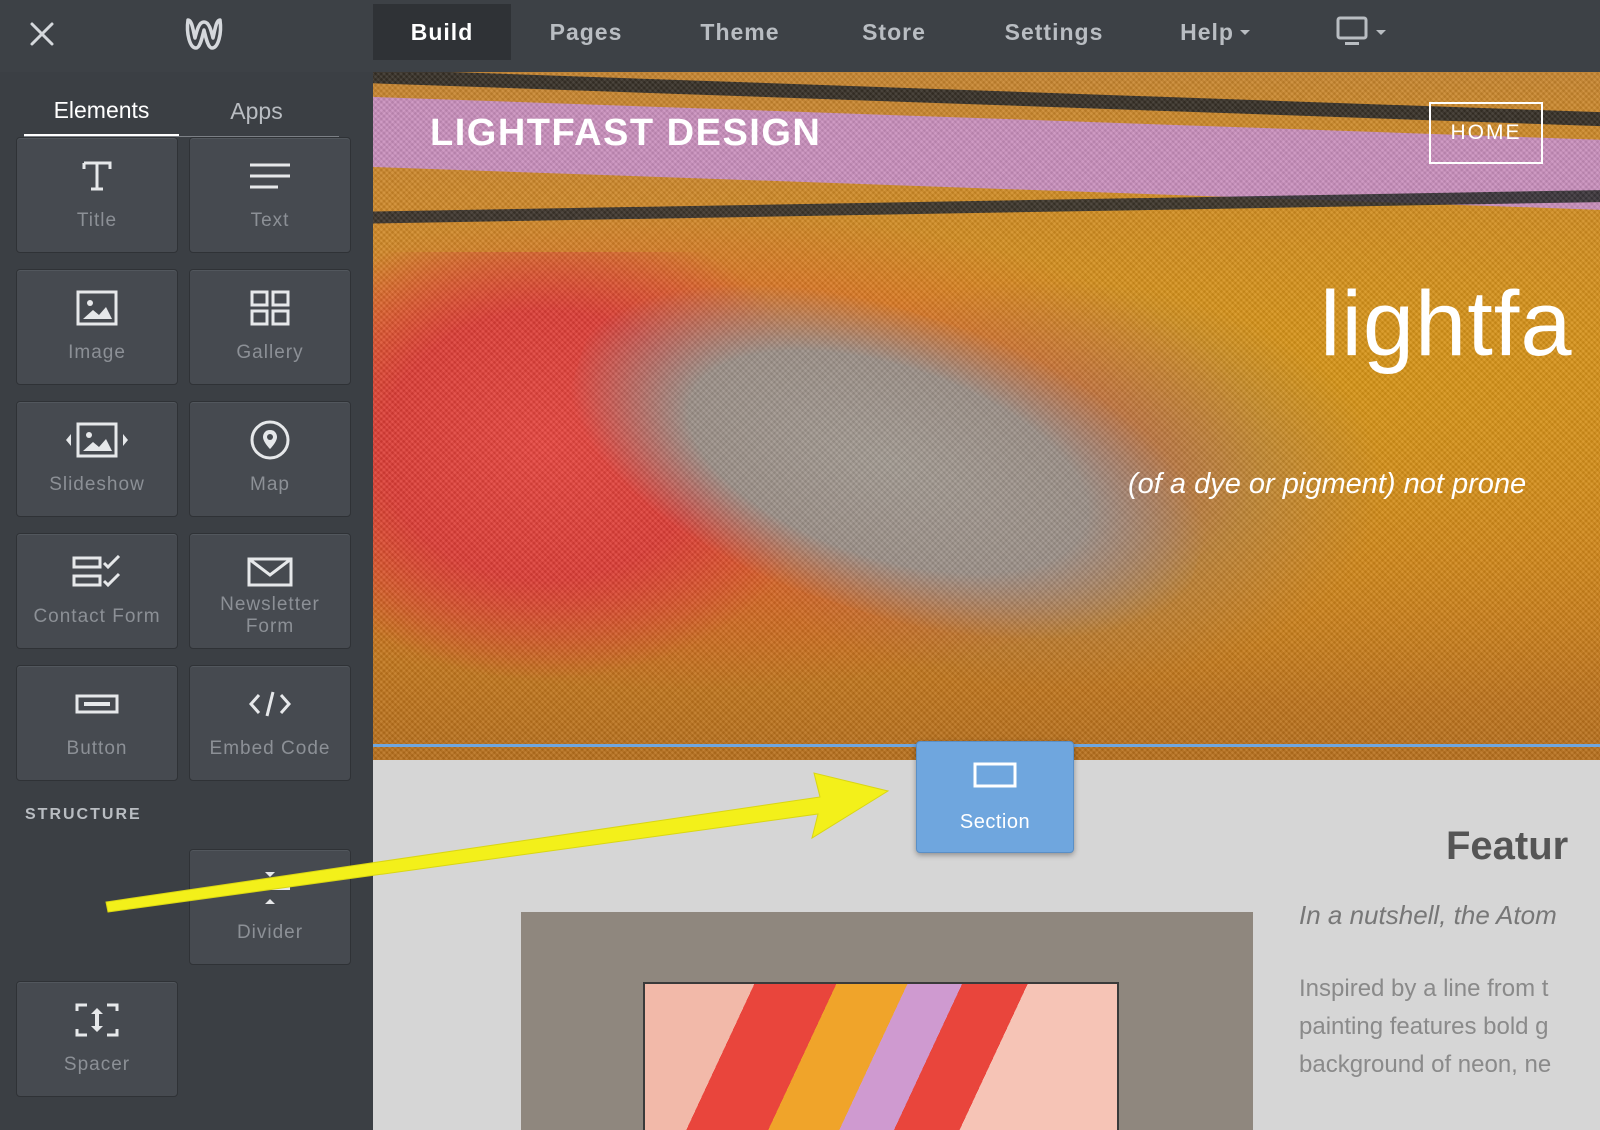  What do you see at coordinates (270, 615) in the screenshot?
I see `element-label: Newsletter Form` at bounding box center [270, 615].